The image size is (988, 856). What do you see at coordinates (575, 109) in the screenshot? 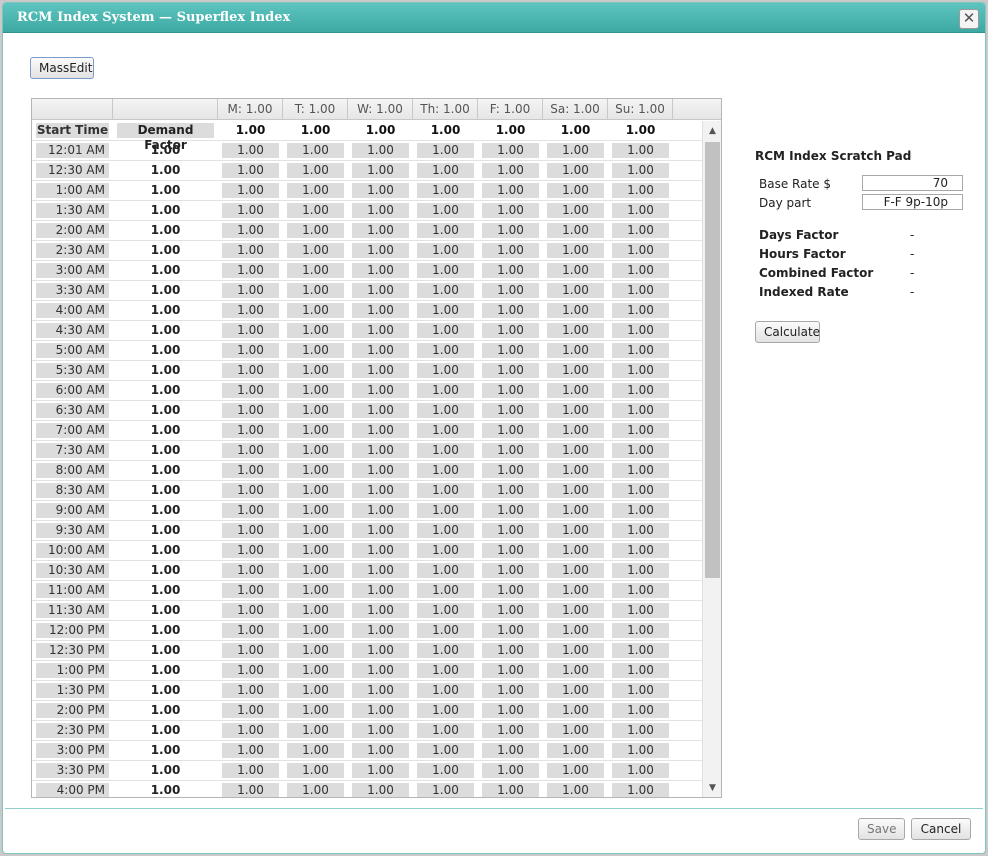
I see `header-day-5: Sa: 1.00` at bounding box center [575, 109].